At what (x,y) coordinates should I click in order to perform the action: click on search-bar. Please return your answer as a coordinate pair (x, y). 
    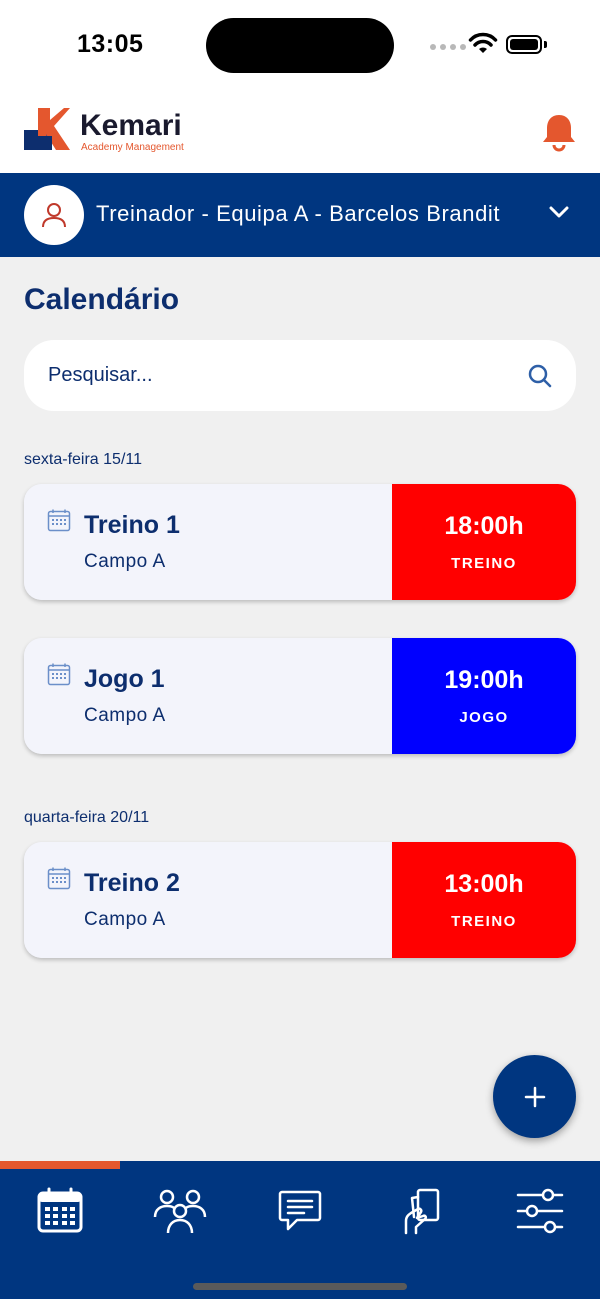
    Looking at the image, I should click on (300, 375).